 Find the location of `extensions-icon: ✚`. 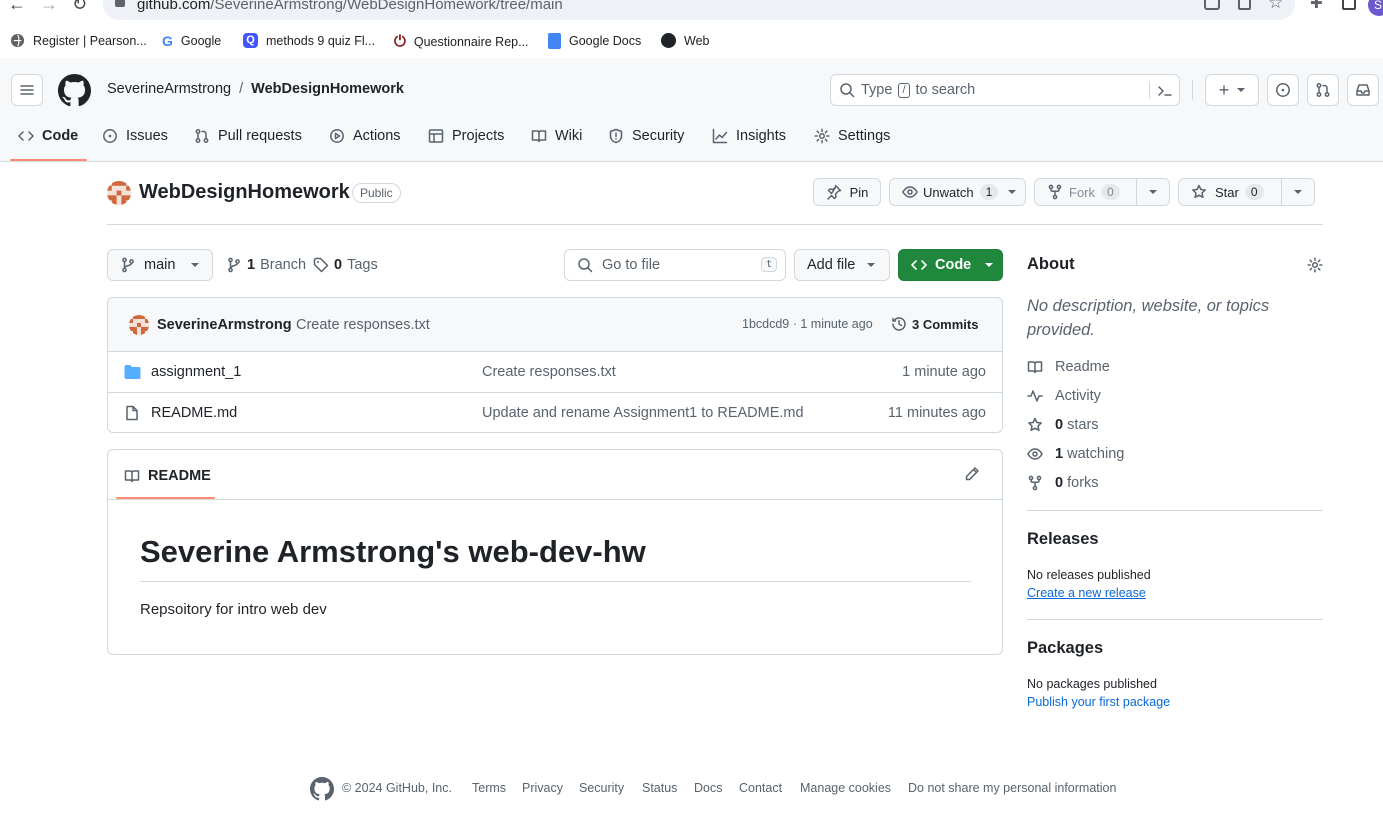

extensions-icon: ✚ is located at coordinates (1316, 6).